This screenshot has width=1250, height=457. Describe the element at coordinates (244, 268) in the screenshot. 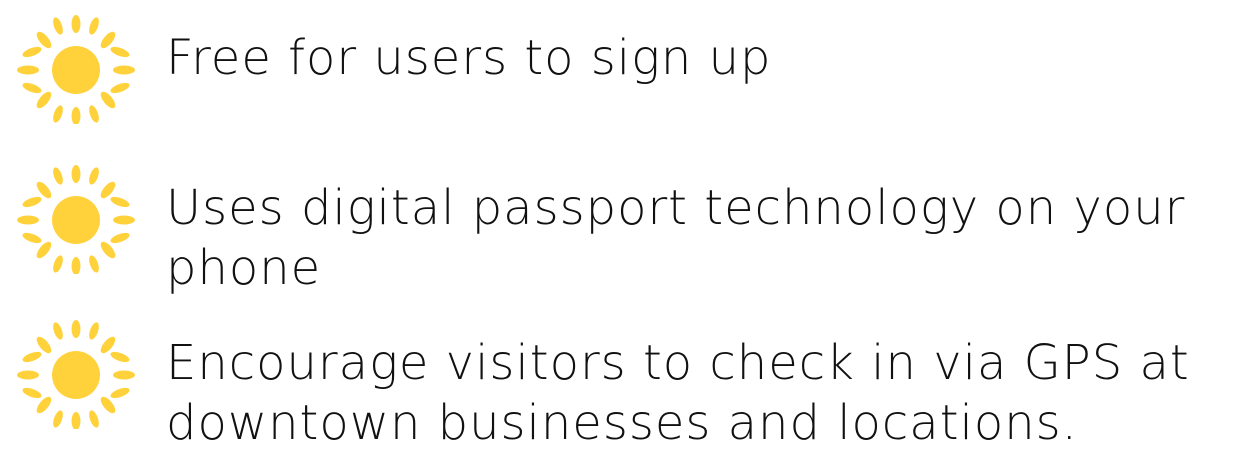

I see `bullet-line: phone` at that location.